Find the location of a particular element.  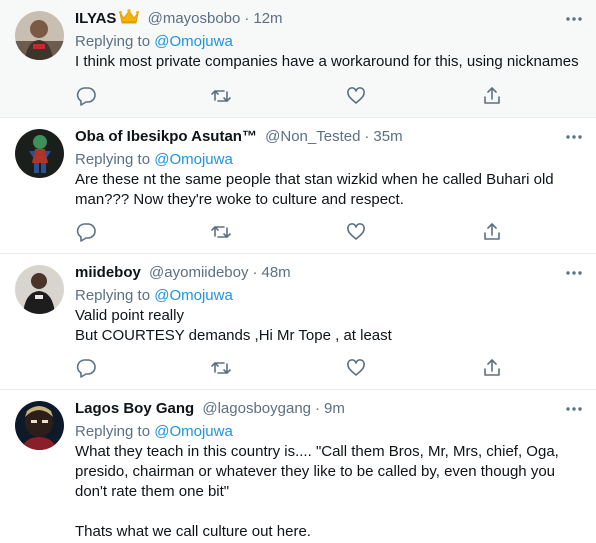

user-name: Oba of Ibesikpo Asutan™ is located at coordinates (166, 136).